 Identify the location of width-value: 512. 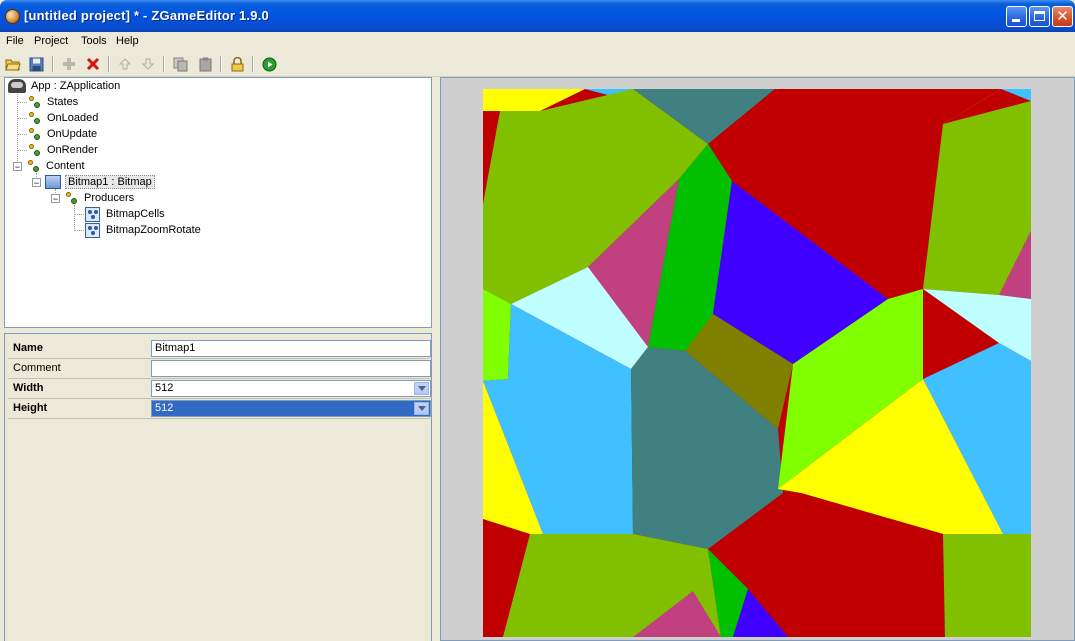
(164, 388).